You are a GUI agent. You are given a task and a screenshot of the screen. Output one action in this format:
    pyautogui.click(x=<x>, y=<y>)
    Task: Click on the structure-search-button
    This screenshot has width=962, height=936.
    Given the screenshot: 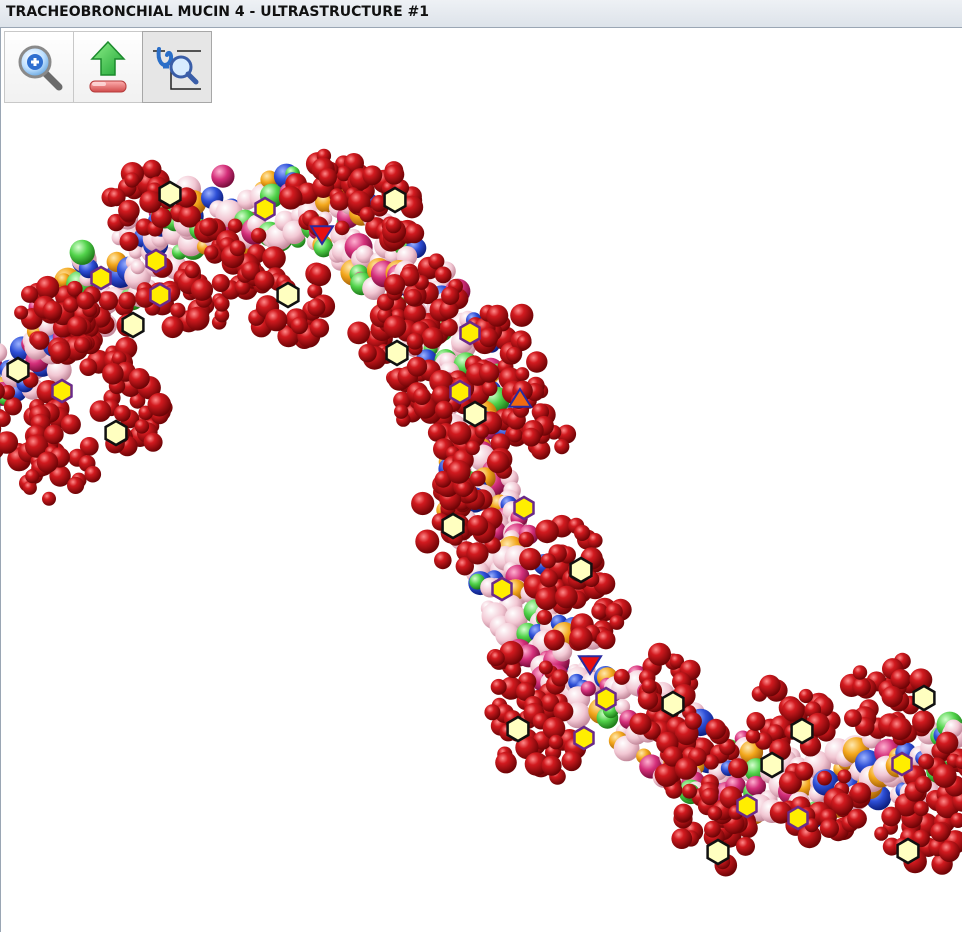 What is the action you would take?
    pyautogui.click(x=177, y=67)
    